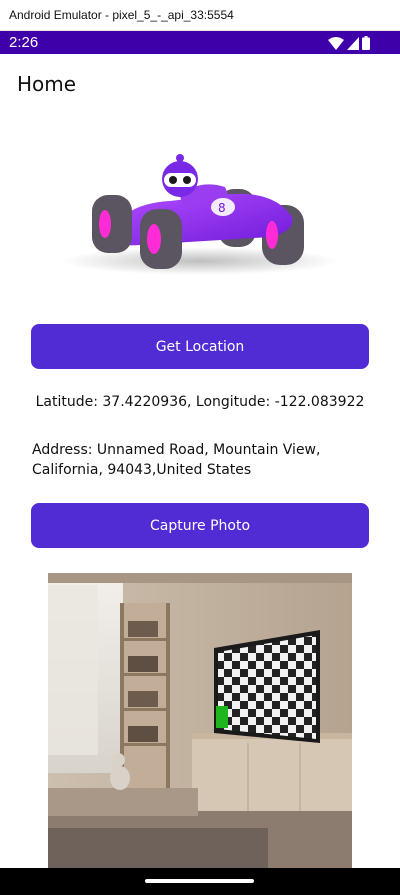 Image resolution: width=400 pixels, height=895 pixels. What do you see at coordinates (200, 525) in the screenshot?
I see `capture-photo-button: Capture Photo` at bounding box center [200, 525].